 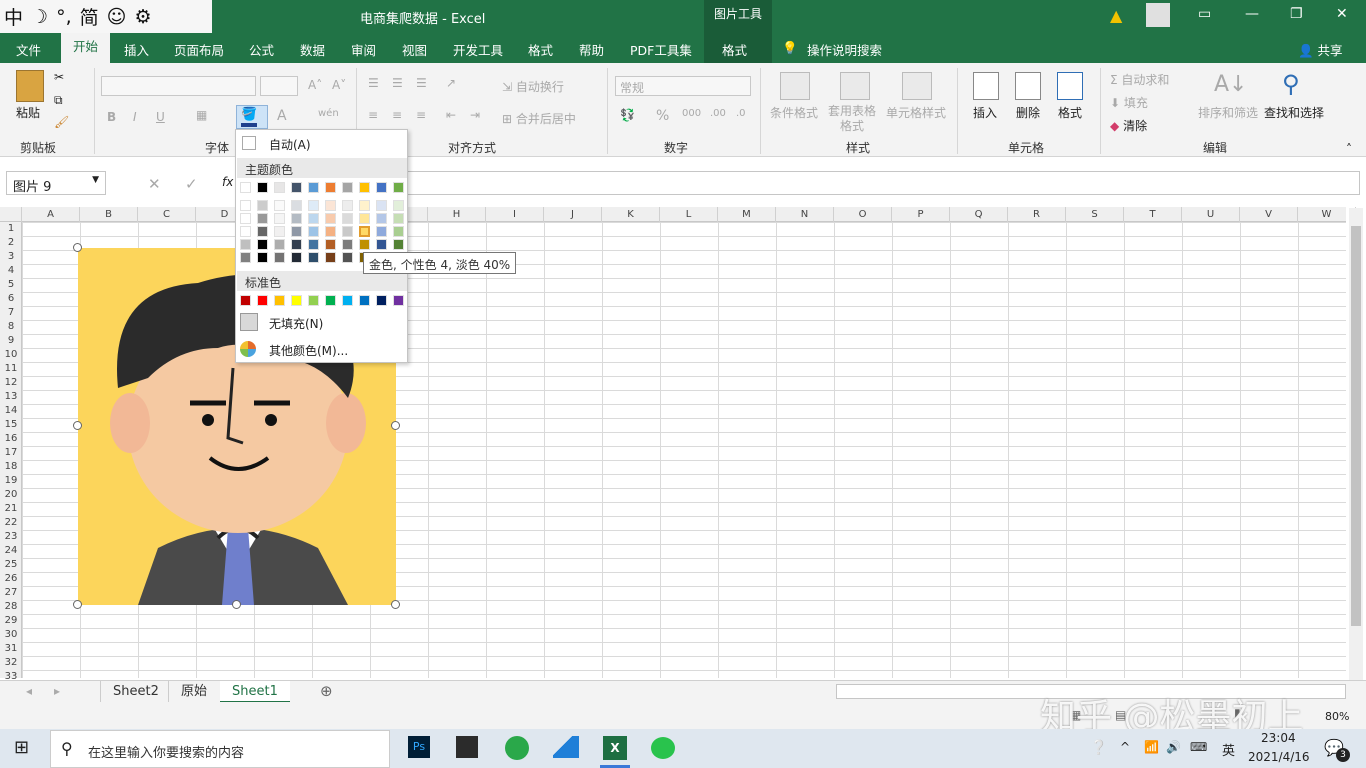 What do you see at coordinates (539, 118) in the screenshot?
I see `merge-center-button: ⊞ 合并后居中` at bounding box center [539, 118].